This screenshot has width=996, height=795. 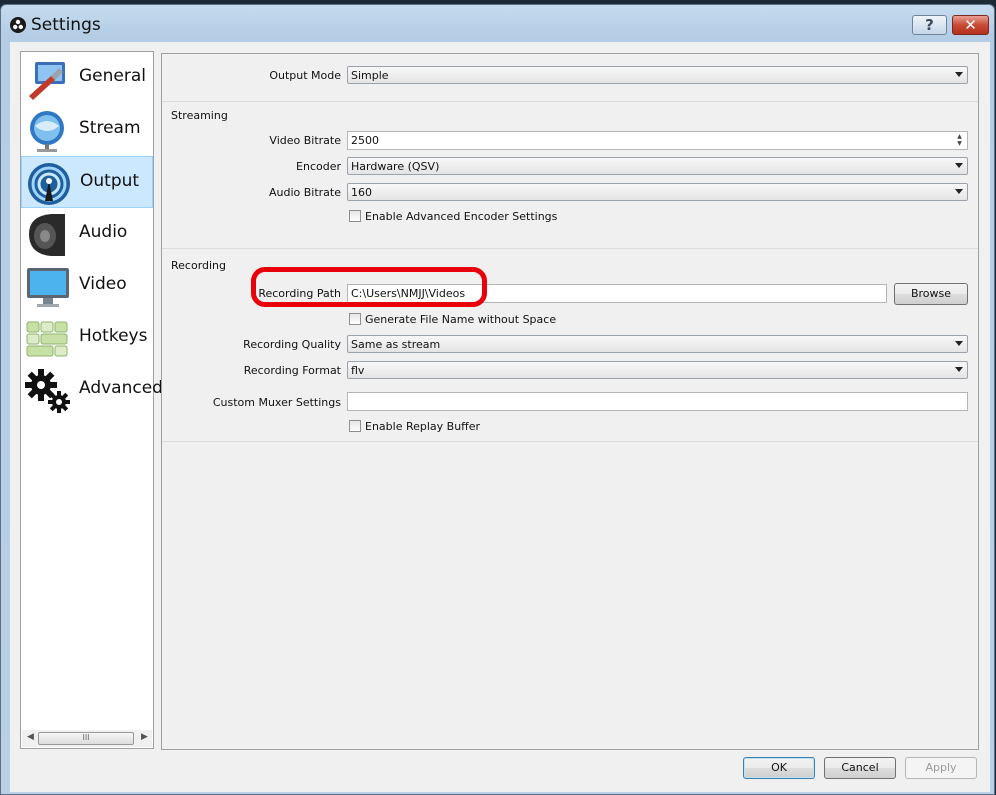 What do you see at coordinates (48, 235) in the screenshot?
I see `speaker-icon` at bounding box center [48, 235].